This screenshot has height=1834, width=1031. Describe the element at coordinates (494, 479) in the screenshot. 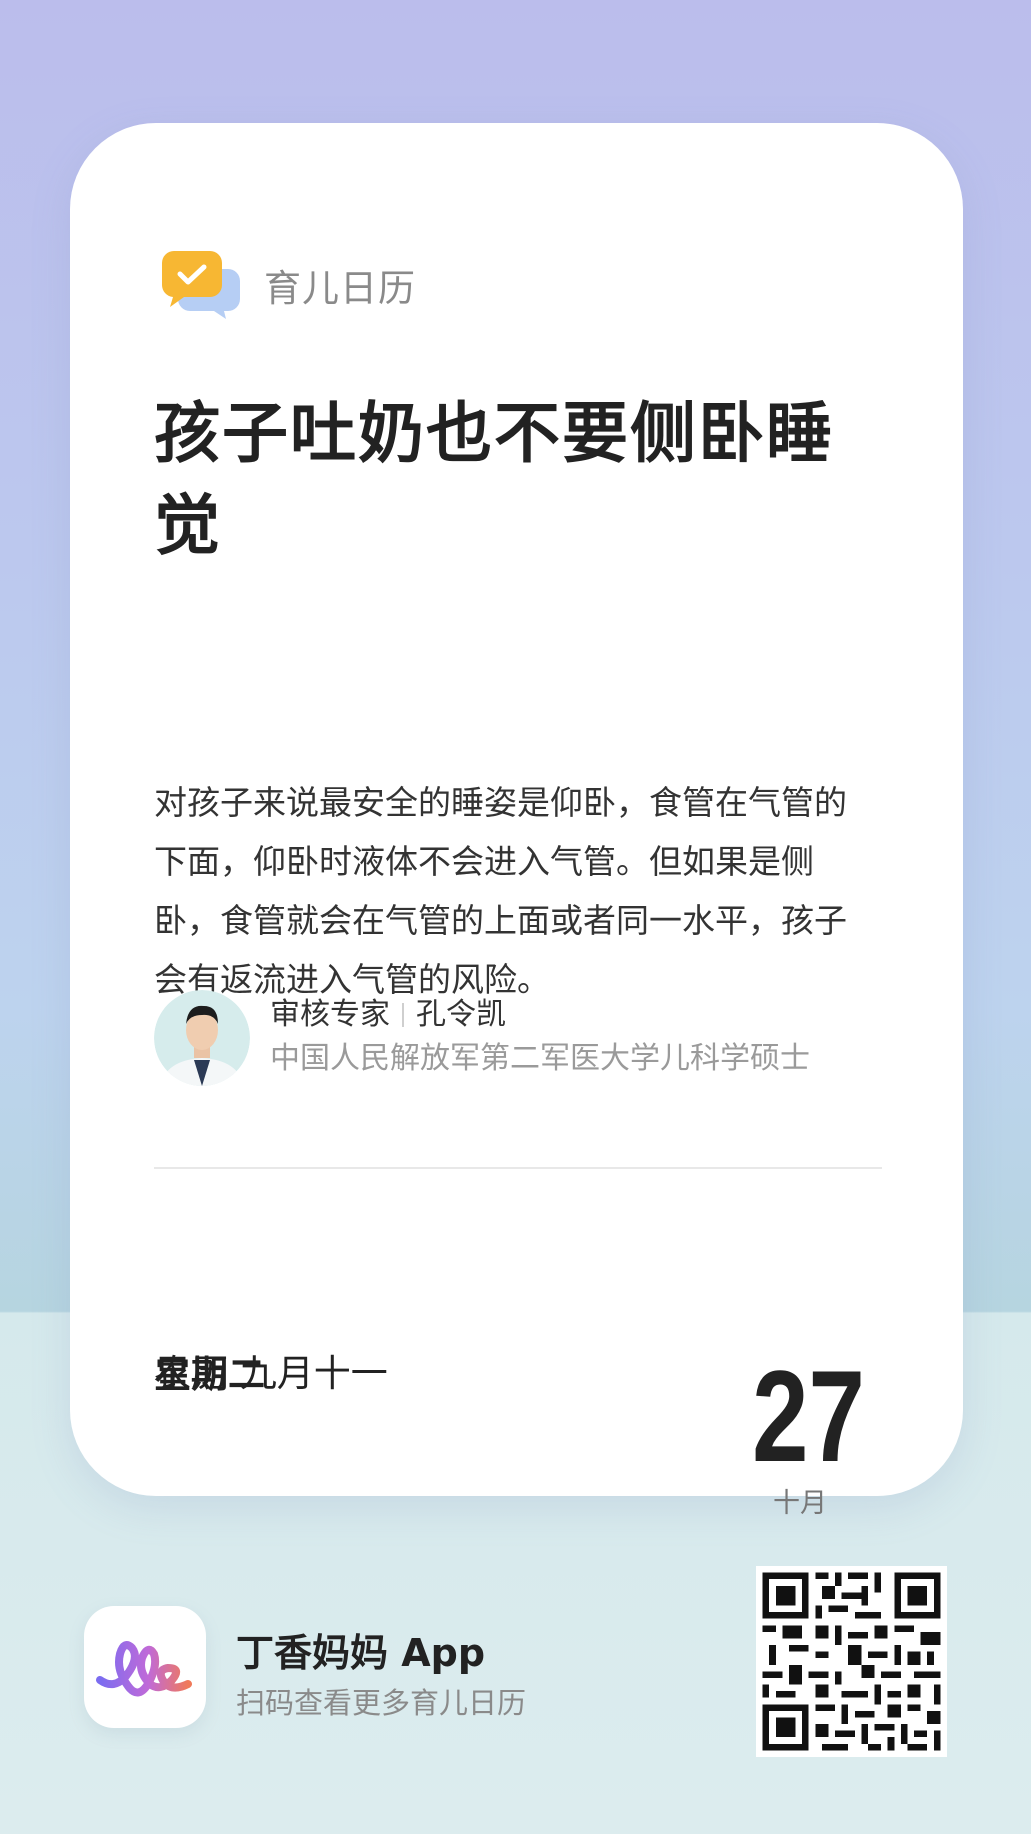

I see `article-title: 孩子吐奶也不要侧卧睡觉` at that location.